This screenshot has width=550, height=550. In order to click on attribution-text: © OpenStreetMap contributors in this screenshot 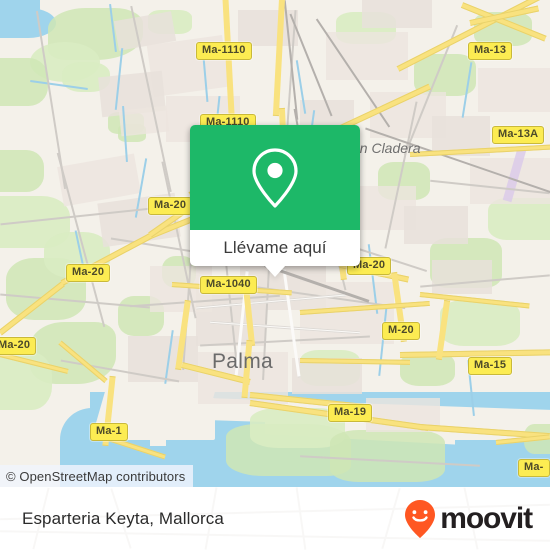, I will do `click(96, 476)`.